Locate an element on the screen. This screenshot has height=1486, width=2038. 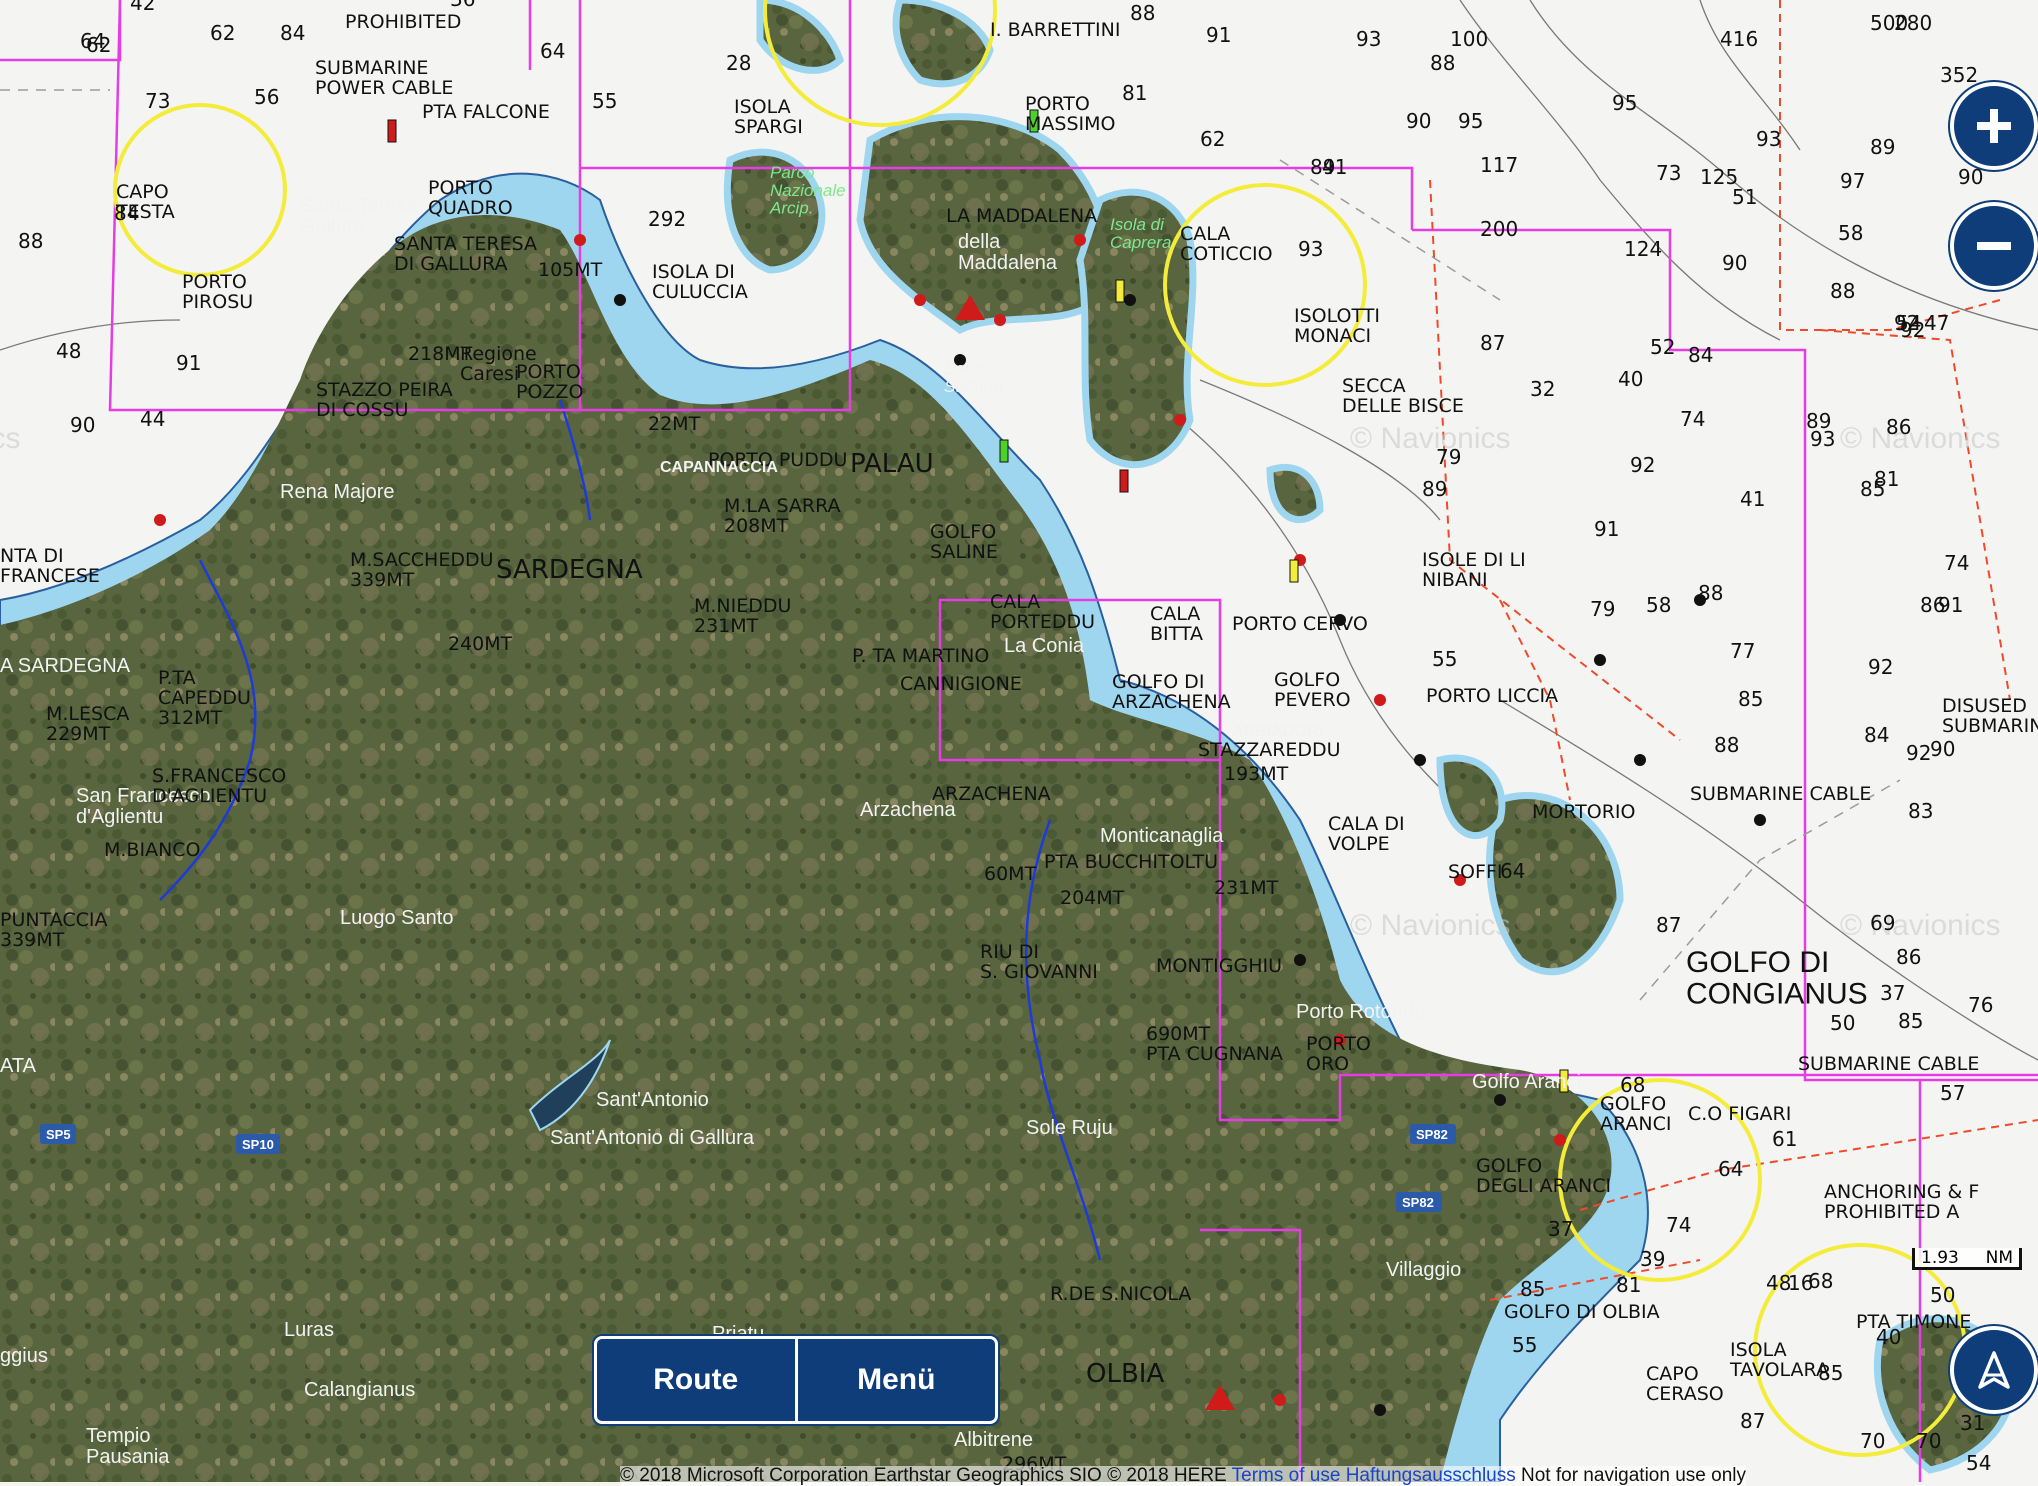
label-porto-rotondo: Porto Rotondo is located at coordinates (1360, 1012).